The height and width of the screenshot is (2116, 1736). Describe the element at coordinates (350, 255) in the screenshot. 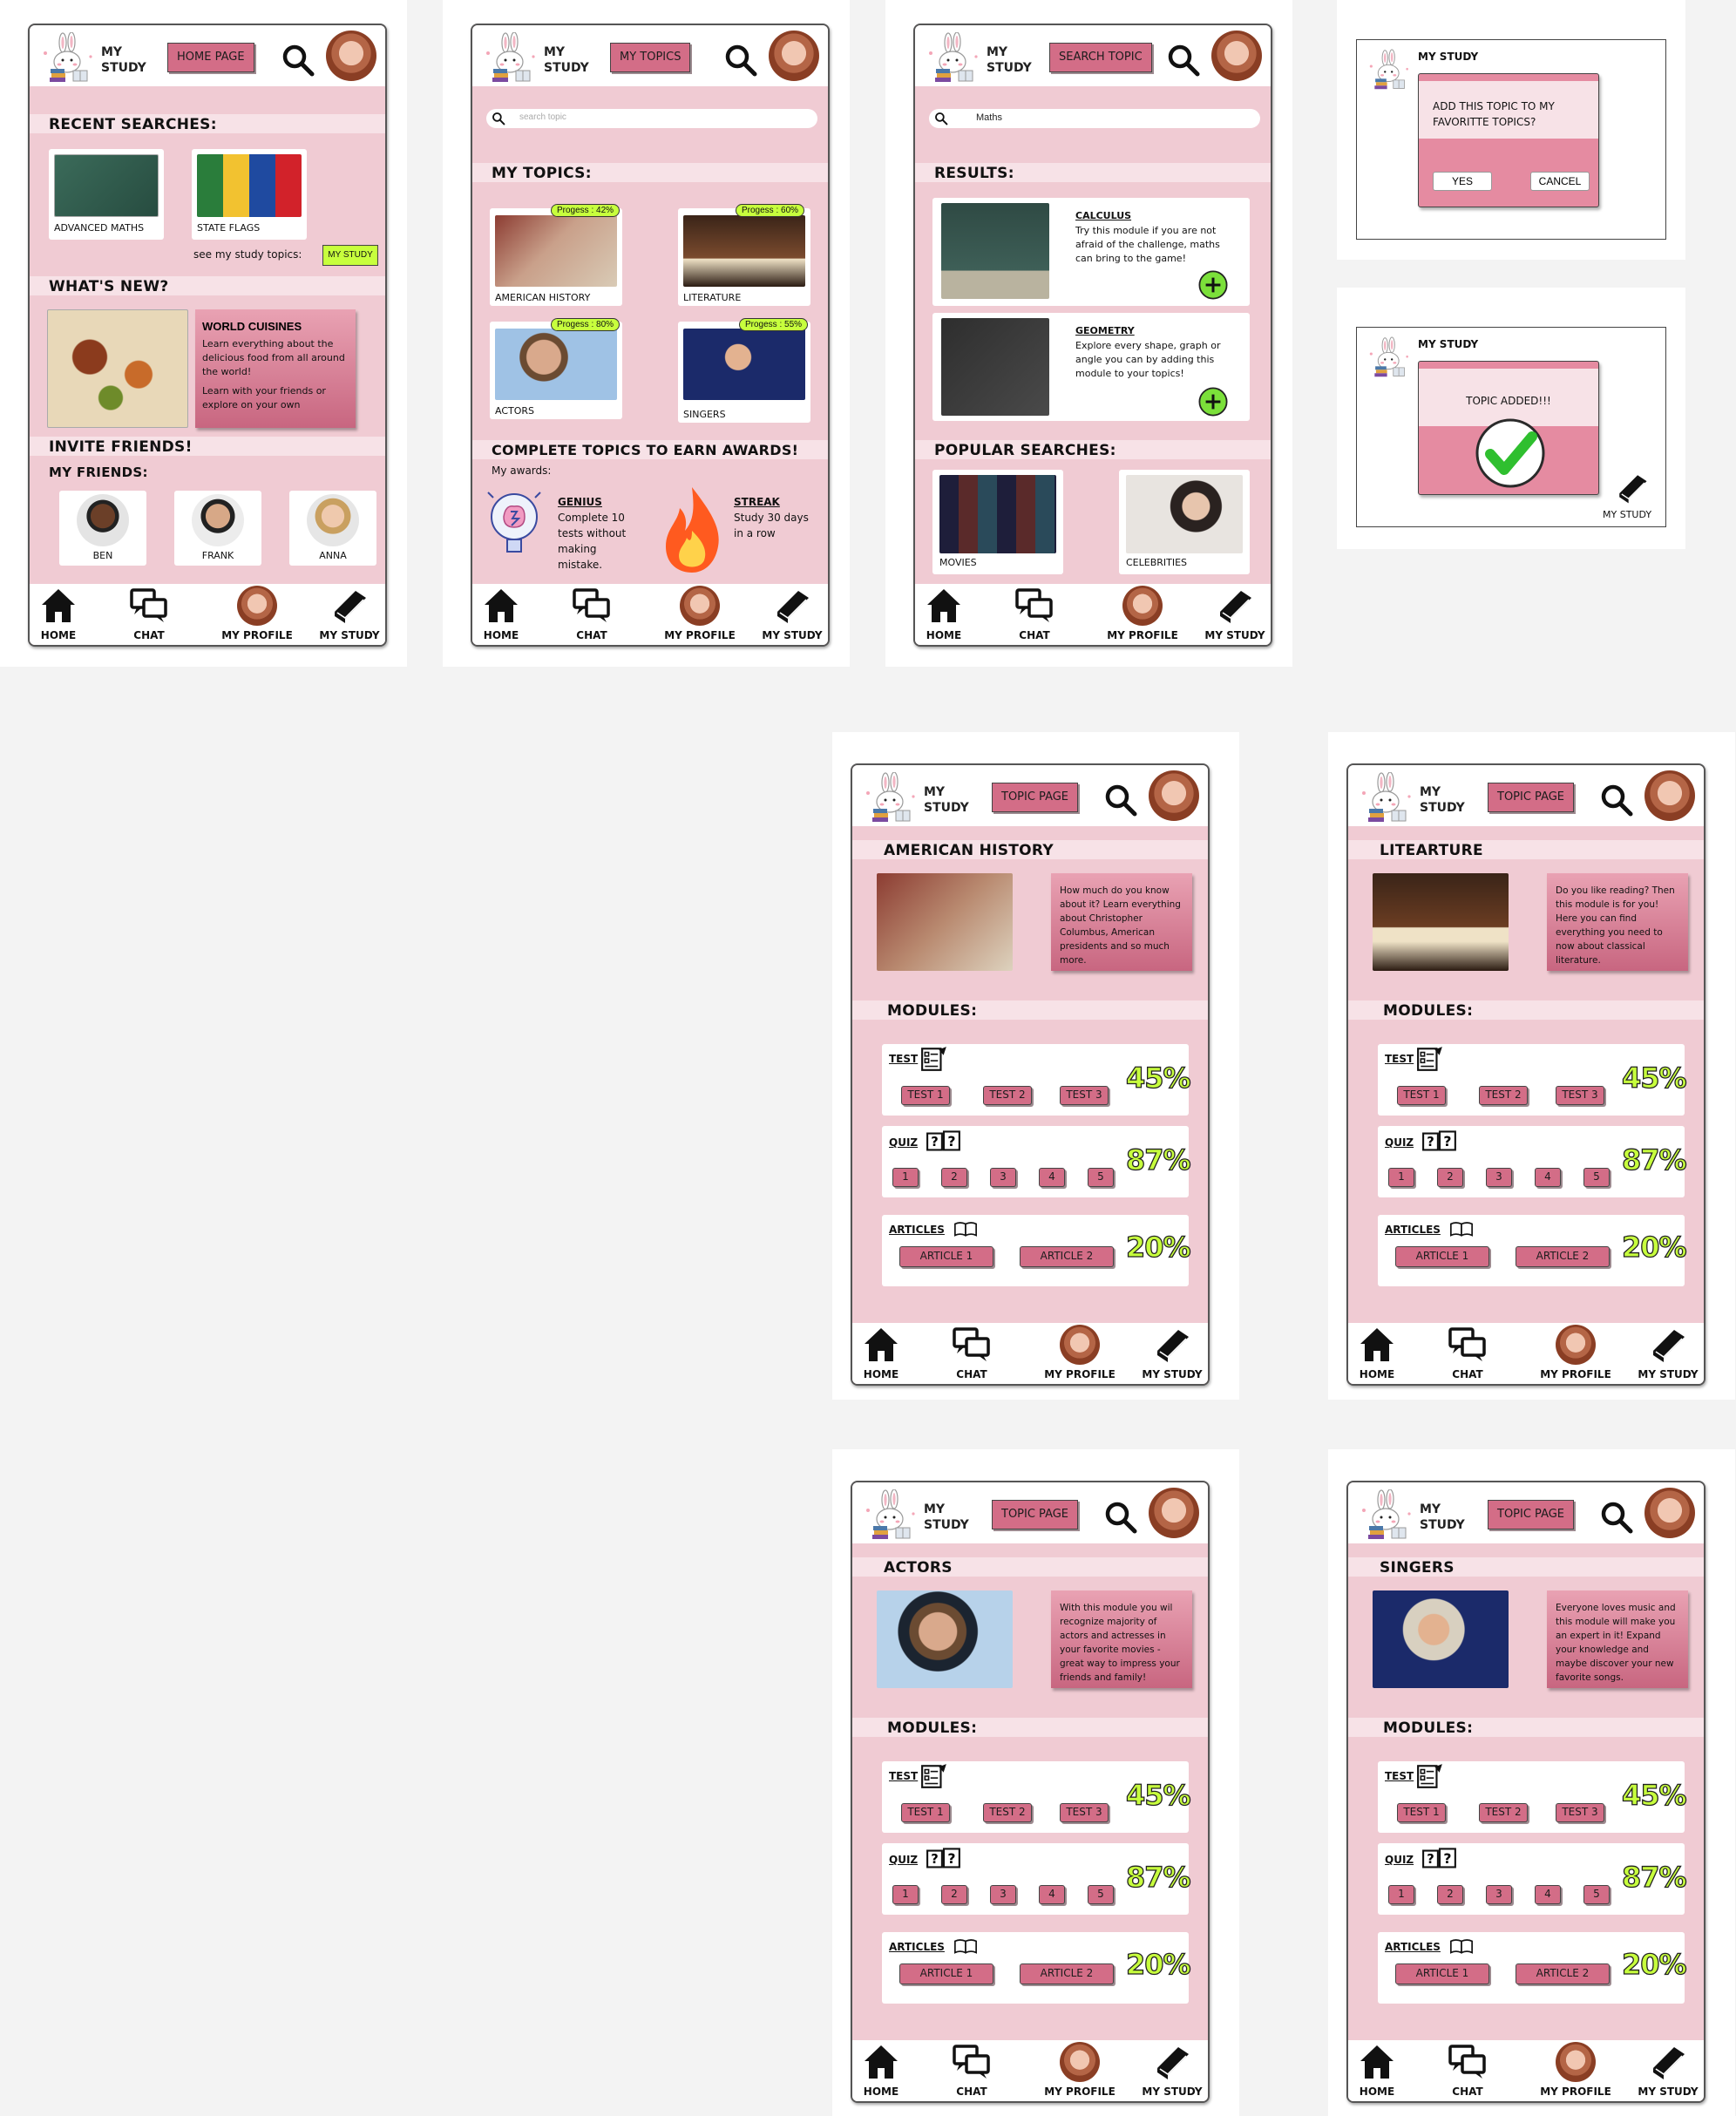

I see `my-study-button: MY STUDY` at that location.